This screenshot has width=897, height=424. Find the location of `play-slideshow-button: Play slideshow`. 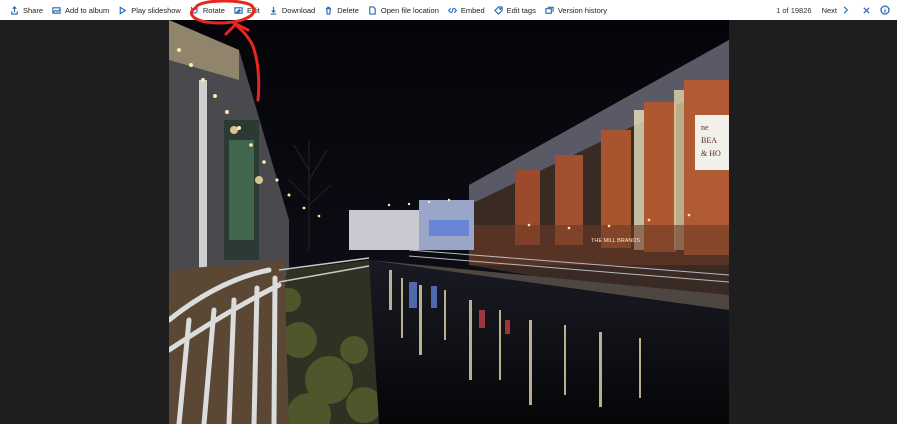

play-slideshow-button: Play slideshow is located at coordinates (149, 10).